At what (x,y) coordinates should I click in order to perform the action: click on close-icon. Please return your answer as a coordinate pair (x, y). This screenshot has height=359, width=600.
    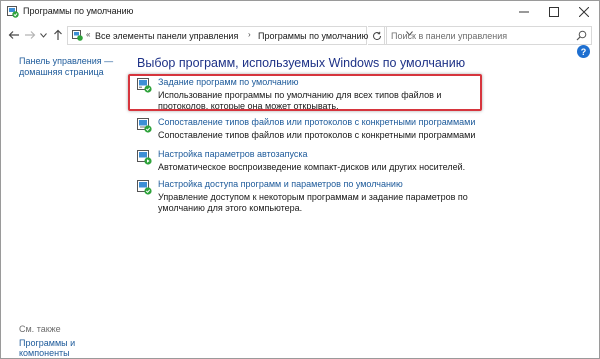
    Looking at the image, I should click on (584, 12).